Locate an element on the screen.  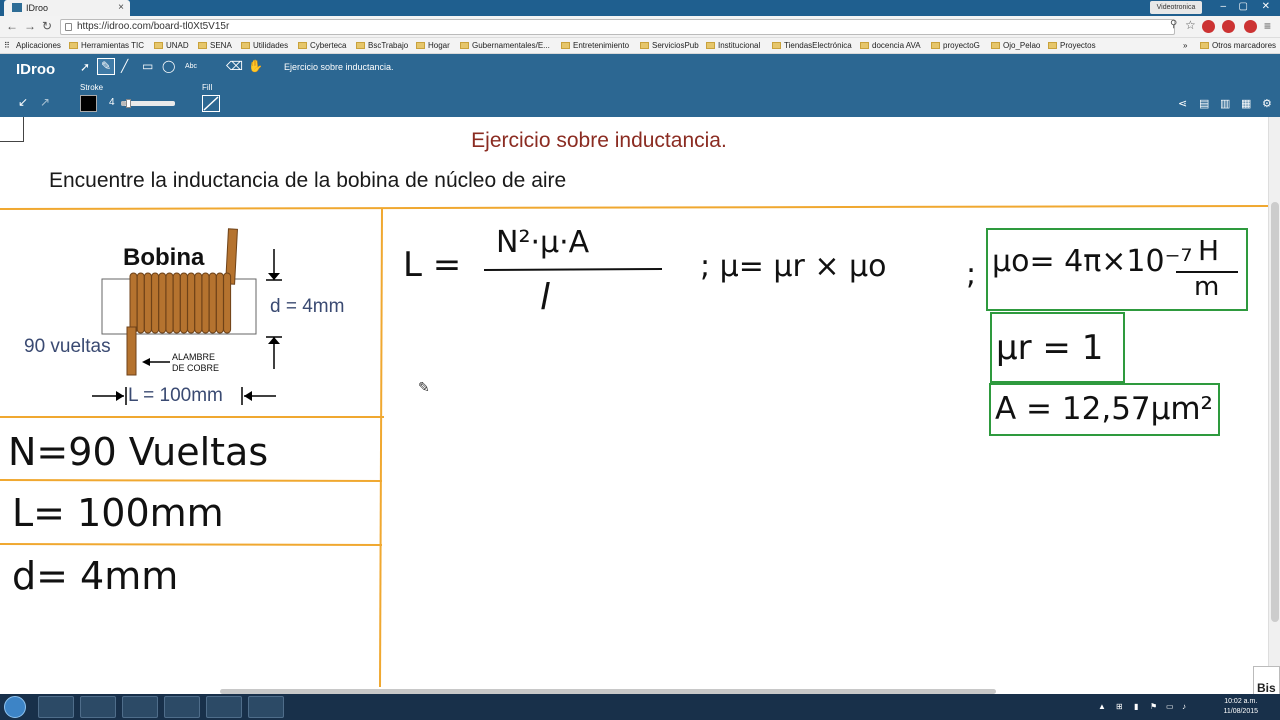
explorer-taskbar-icon is located at coordinates (182, 707).